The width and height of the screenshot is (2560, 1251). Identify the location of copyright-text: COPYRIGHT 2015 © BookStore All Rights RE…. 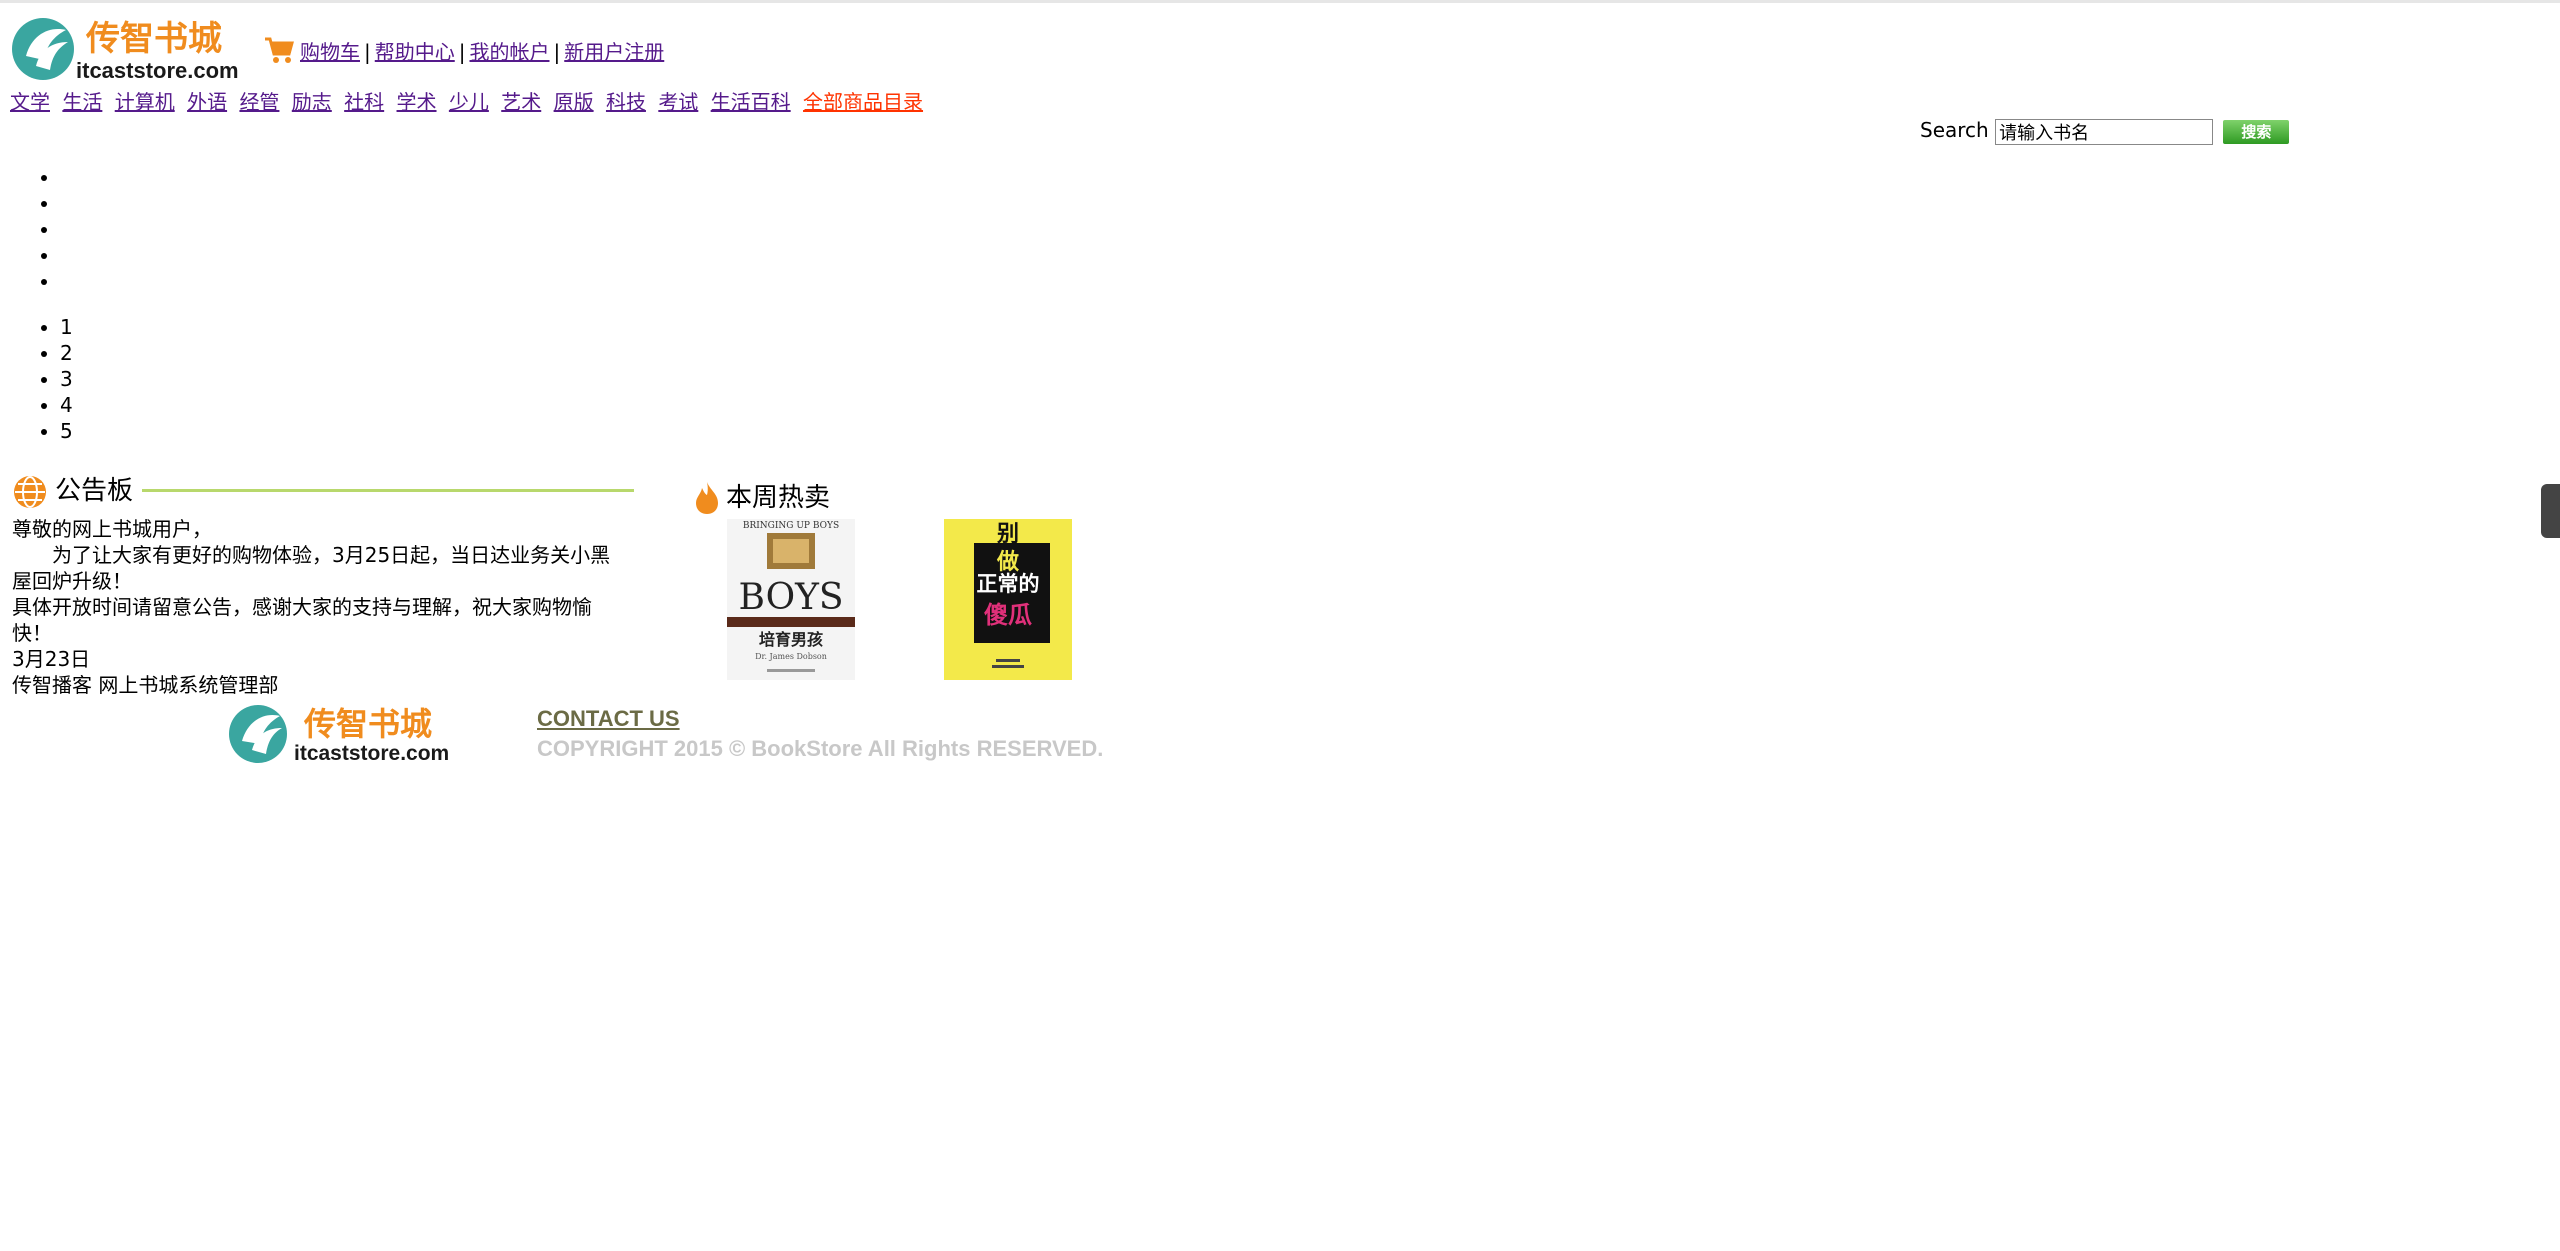
(820, 748).